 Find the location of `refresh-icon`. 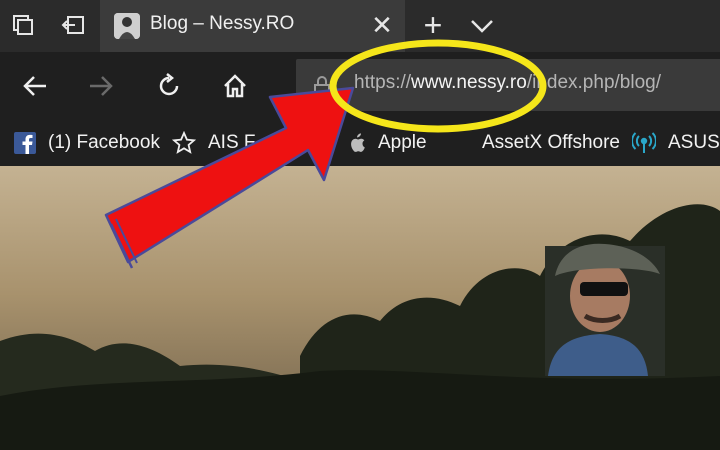

refresh-icon is located at coordinates (169, 84).